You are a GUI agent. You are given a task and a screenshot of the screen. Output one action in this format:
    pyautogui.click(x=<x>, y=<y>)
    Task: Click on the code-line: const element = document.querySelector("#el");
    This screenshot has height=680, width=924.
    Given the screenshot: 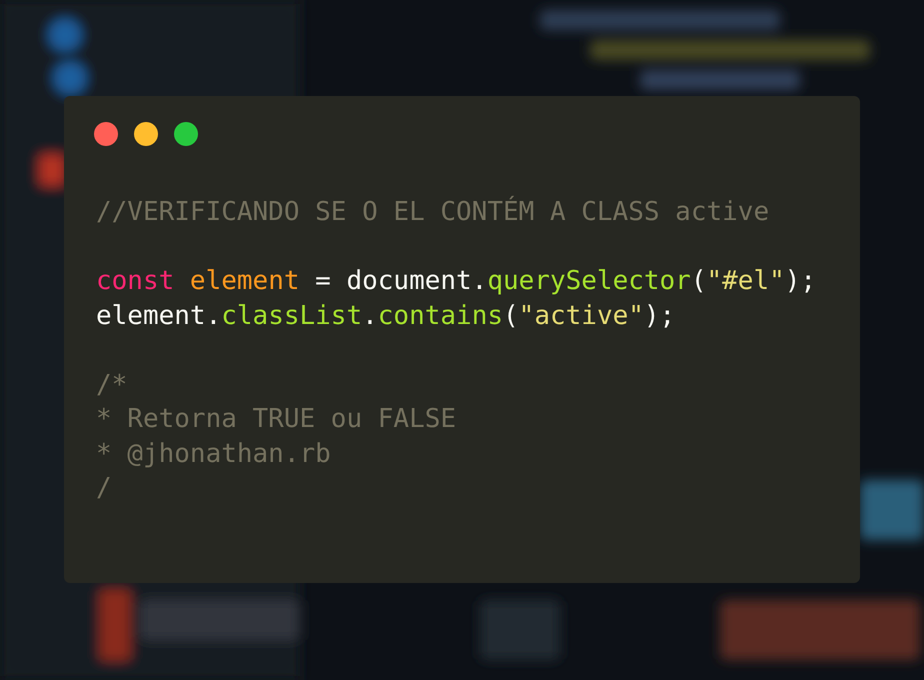 What is the action you would take?
    pyautogui.click(x=456, y=281)
    